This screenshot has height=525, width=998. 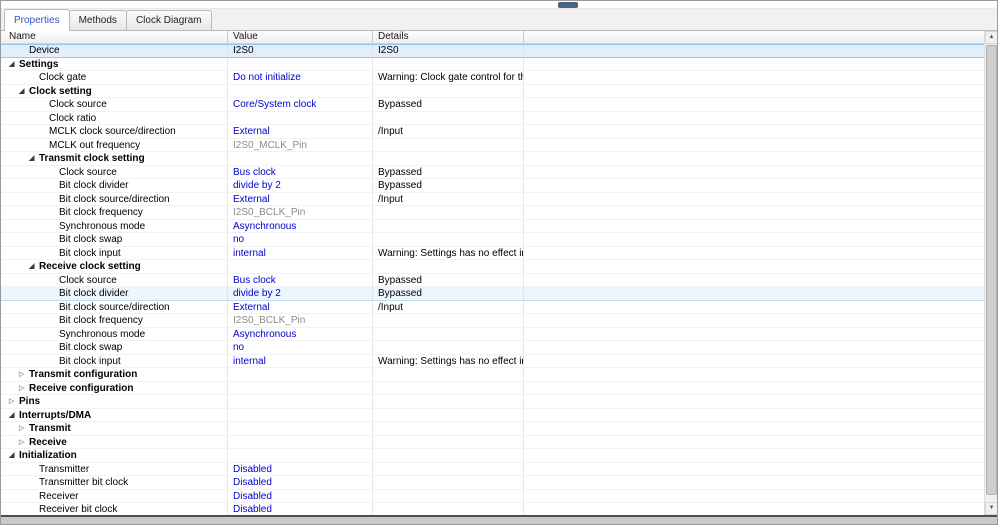 I want to click on table-row: ▷ Transmit, so click(x=492, y=429).